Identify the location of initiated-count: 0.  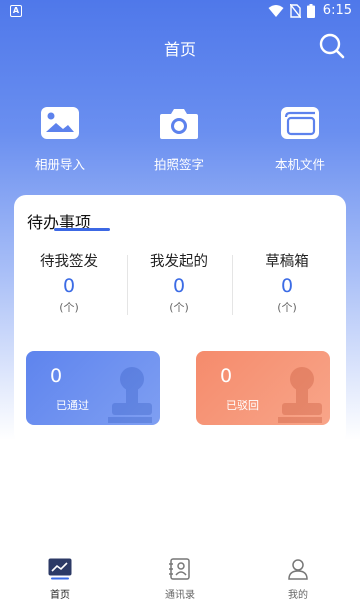
(179, 286).